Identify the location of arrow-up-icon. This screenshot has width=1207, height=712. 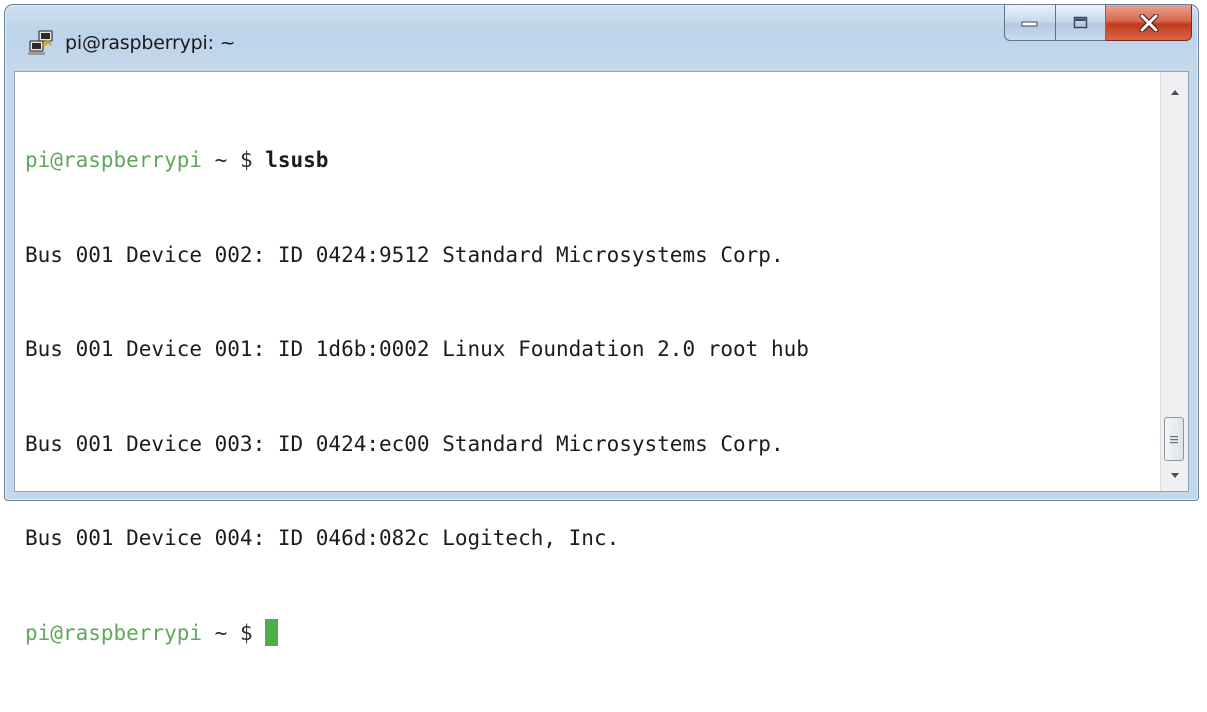
(1174, 92).